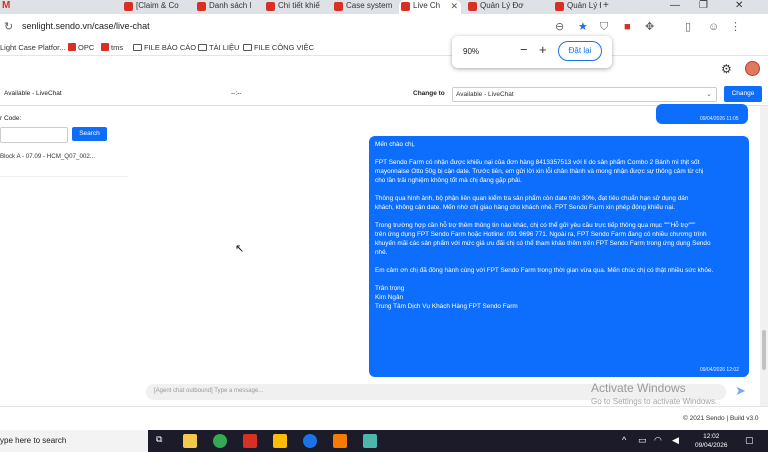 The image size is (768, 452). Describe the element at coordinates (250, 441) in the screenshot. I see `wps-icon` at that location.